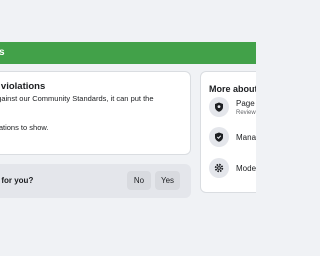  I want to click on more-about-card: More about Page r Review Manag Mode, so click(228, 132).